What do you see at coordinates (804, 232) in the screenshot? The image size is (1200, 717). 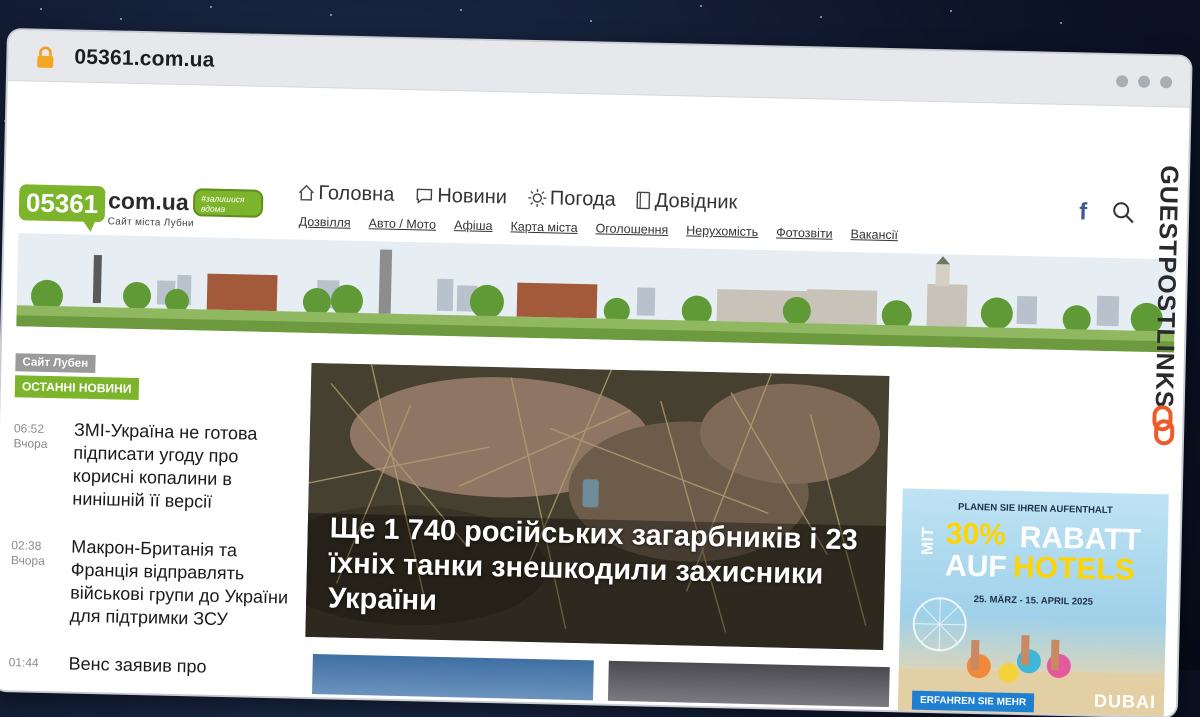 I see `subnav-link: Фотозвіти` at bounding box center [804, 232].